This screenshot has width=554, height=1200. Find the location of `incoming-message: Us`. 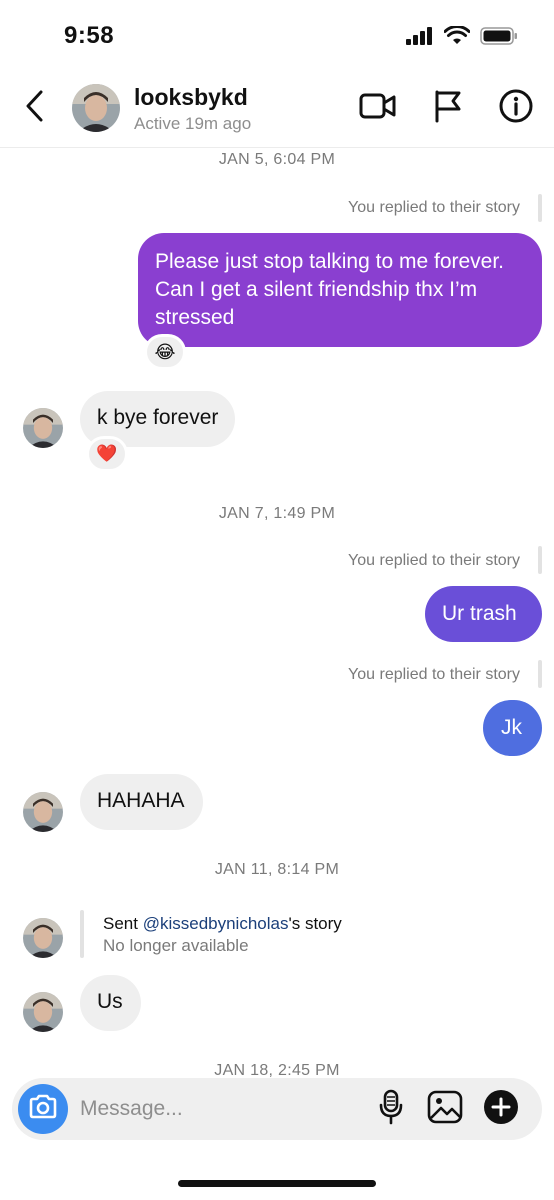

incoming-message: Us is located at coordinates (110, 1003).